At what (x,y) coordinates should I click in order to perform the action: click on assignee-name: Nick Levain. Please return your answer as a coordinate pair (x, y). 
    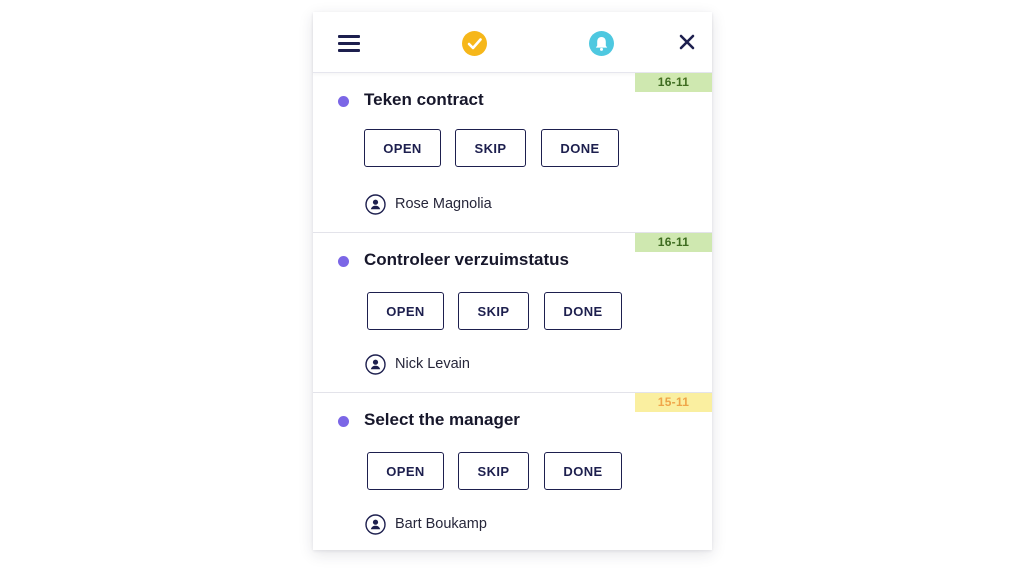
    Looking at the image, I should click on (432, 364).